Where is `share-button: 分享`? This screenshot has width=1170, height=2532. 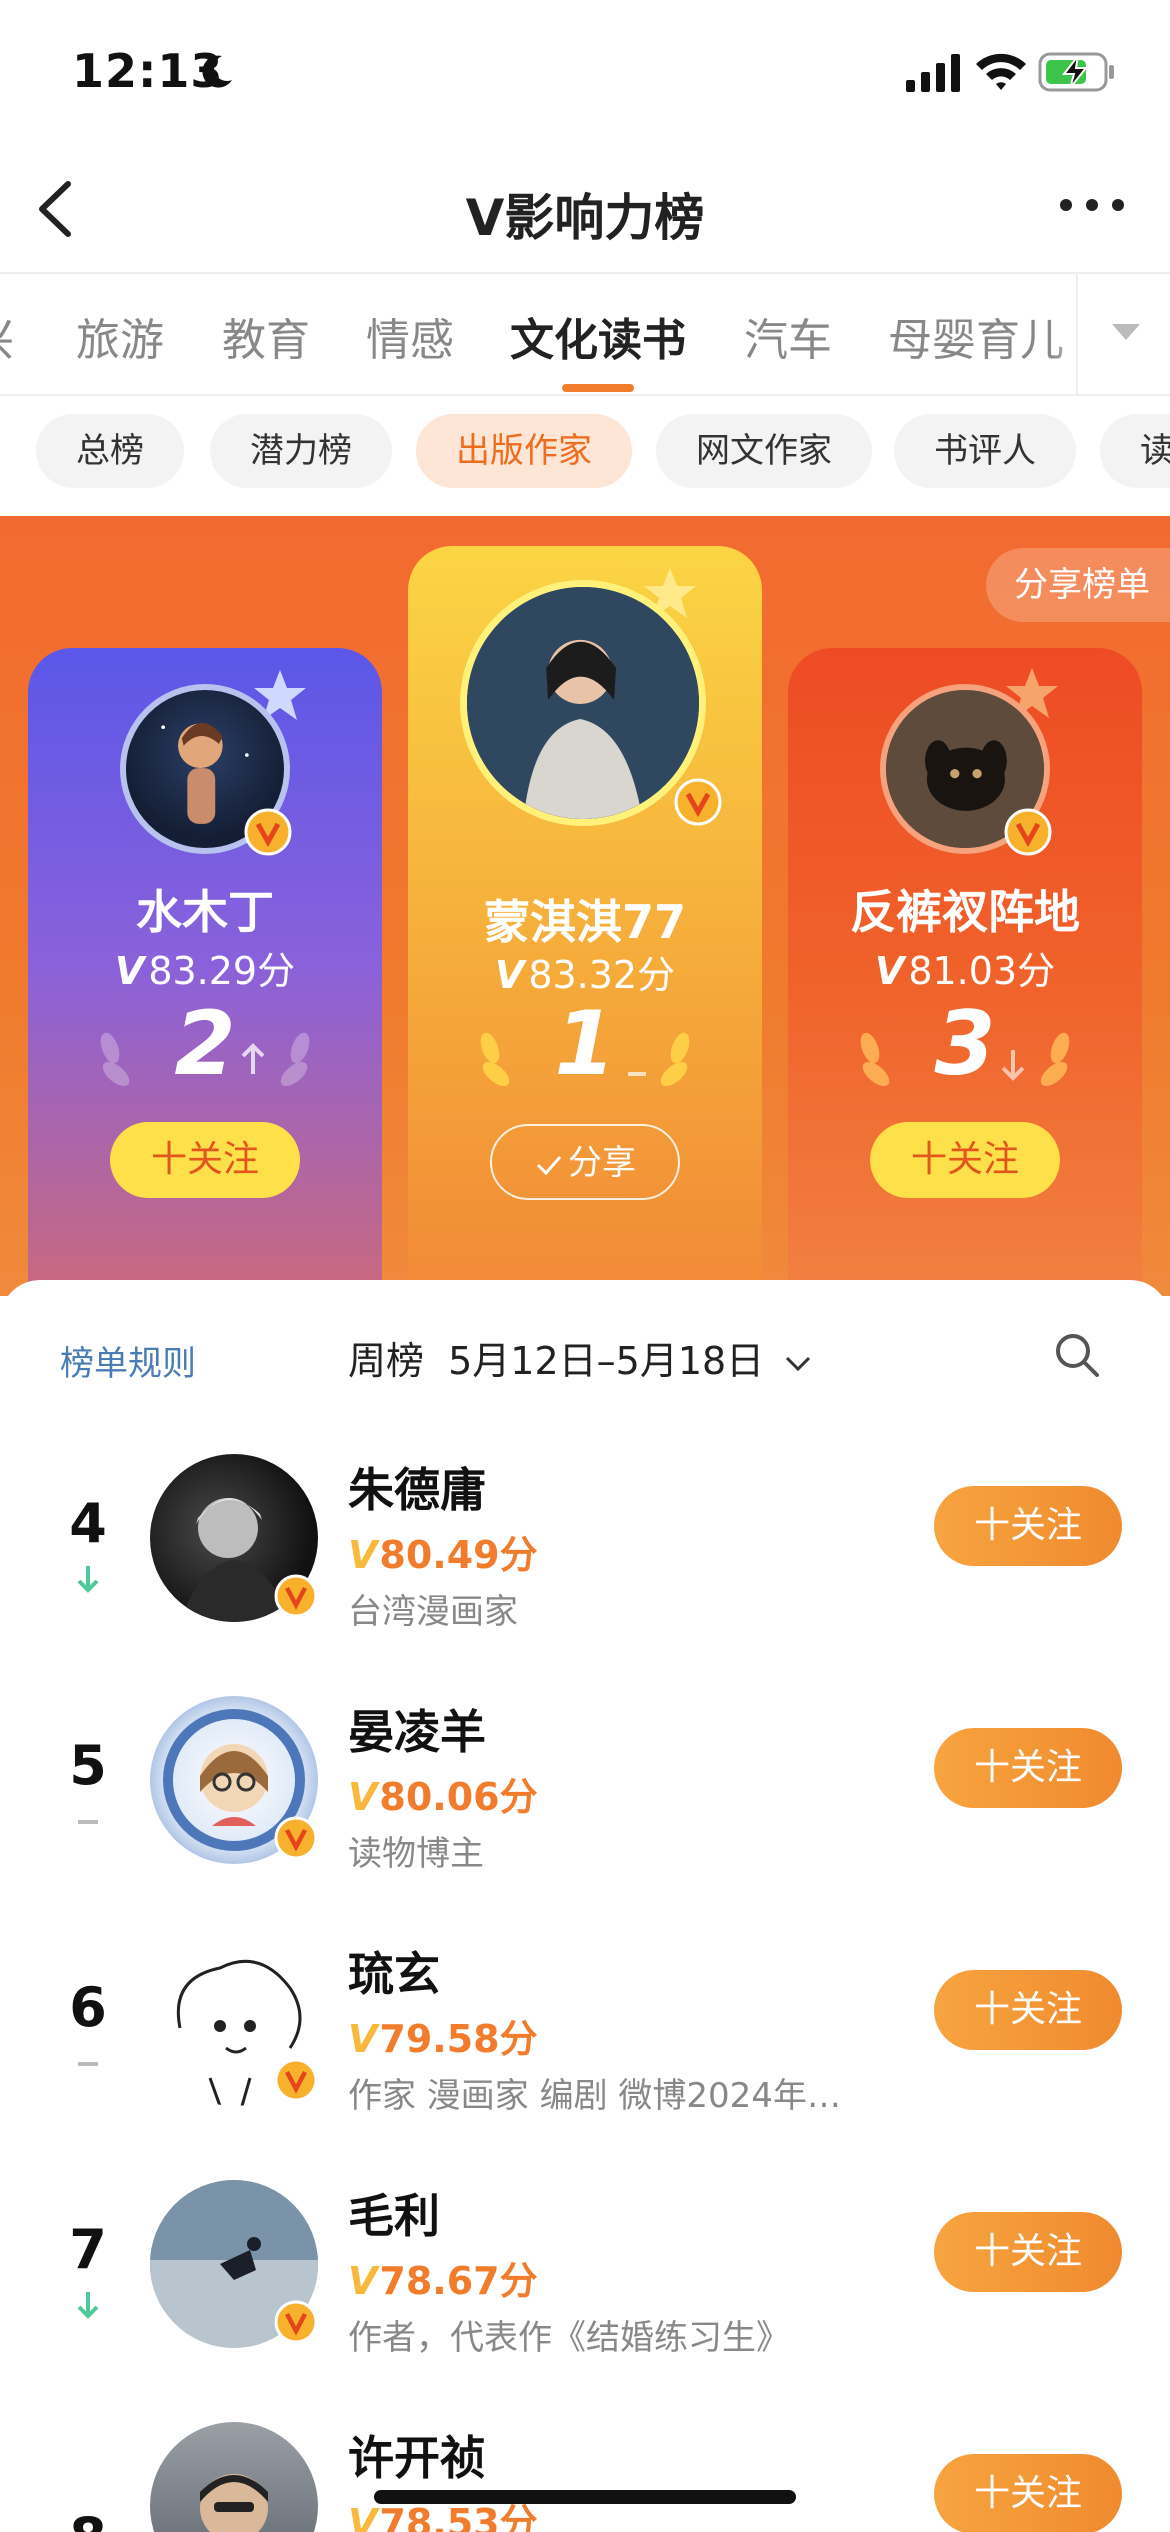 share-button: 分享 is located at coordinates (585, 1162).